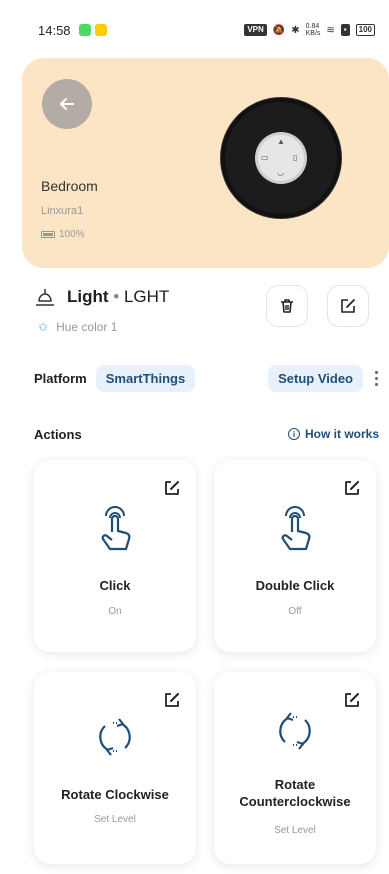 The width and height of the screenshot is (389, 874). What do you see at coordinates (281, 141) in the screenshot?
I see `dial-up-icon: ▲` at bounding box center [281, 141].